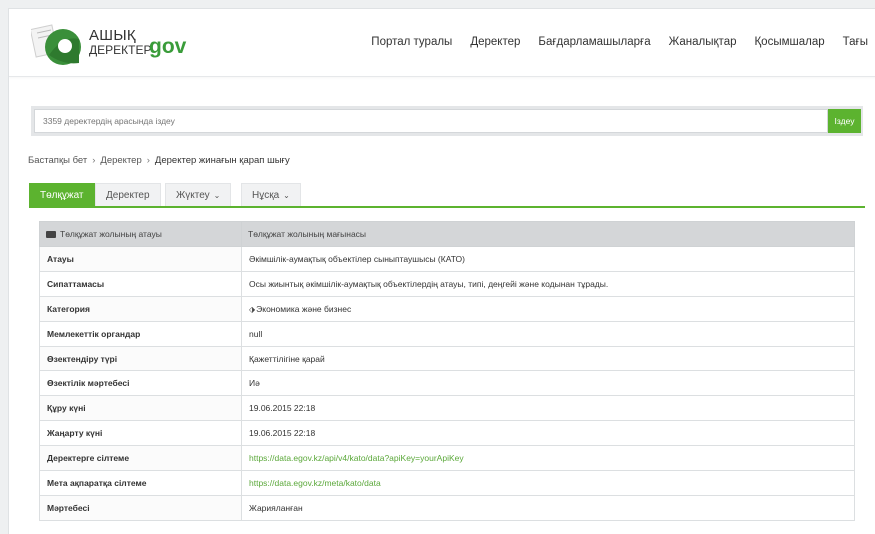  What do you see at coordinates (168, 46) in the screenshot?
I see `logo-gov: gov` at bounding box center [168, 46].